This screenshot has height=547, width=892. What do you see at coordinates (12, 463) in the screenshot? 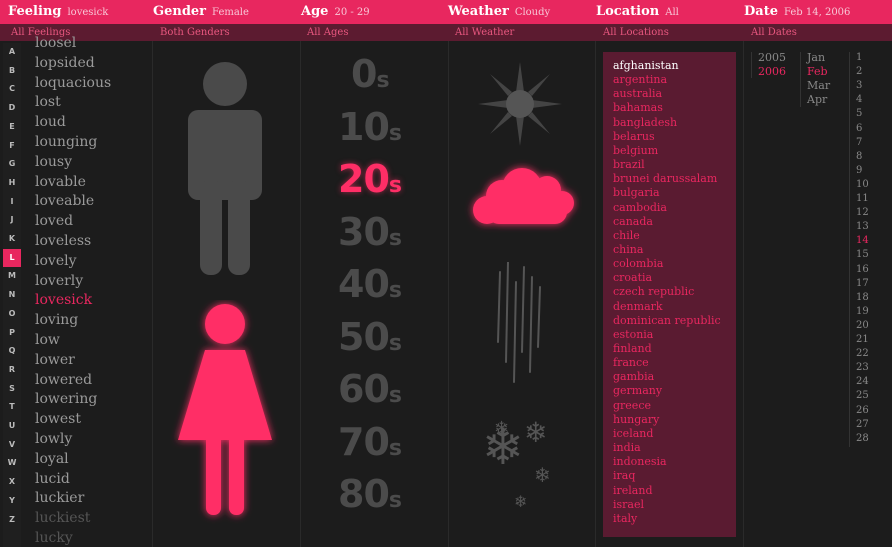
I see `alphabet-letter-w: W` at bounding box center [12, 463].